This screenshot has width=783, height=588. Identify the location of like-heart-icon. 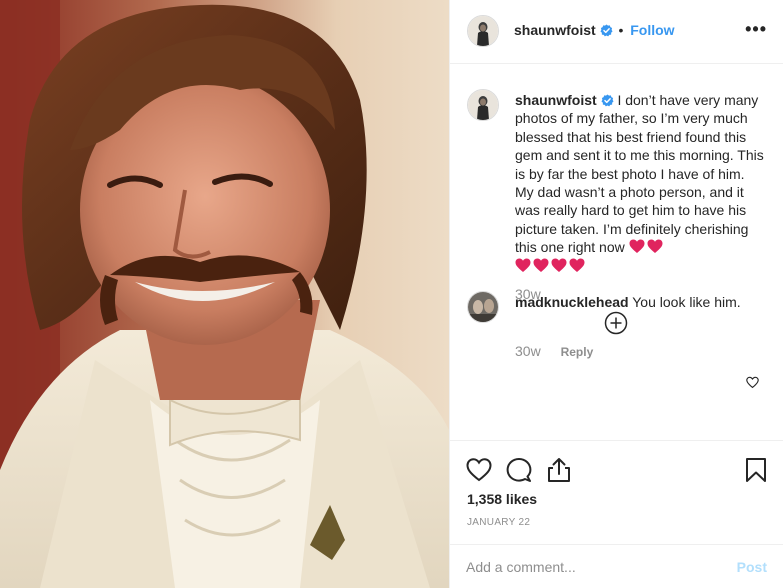
(479, 470).